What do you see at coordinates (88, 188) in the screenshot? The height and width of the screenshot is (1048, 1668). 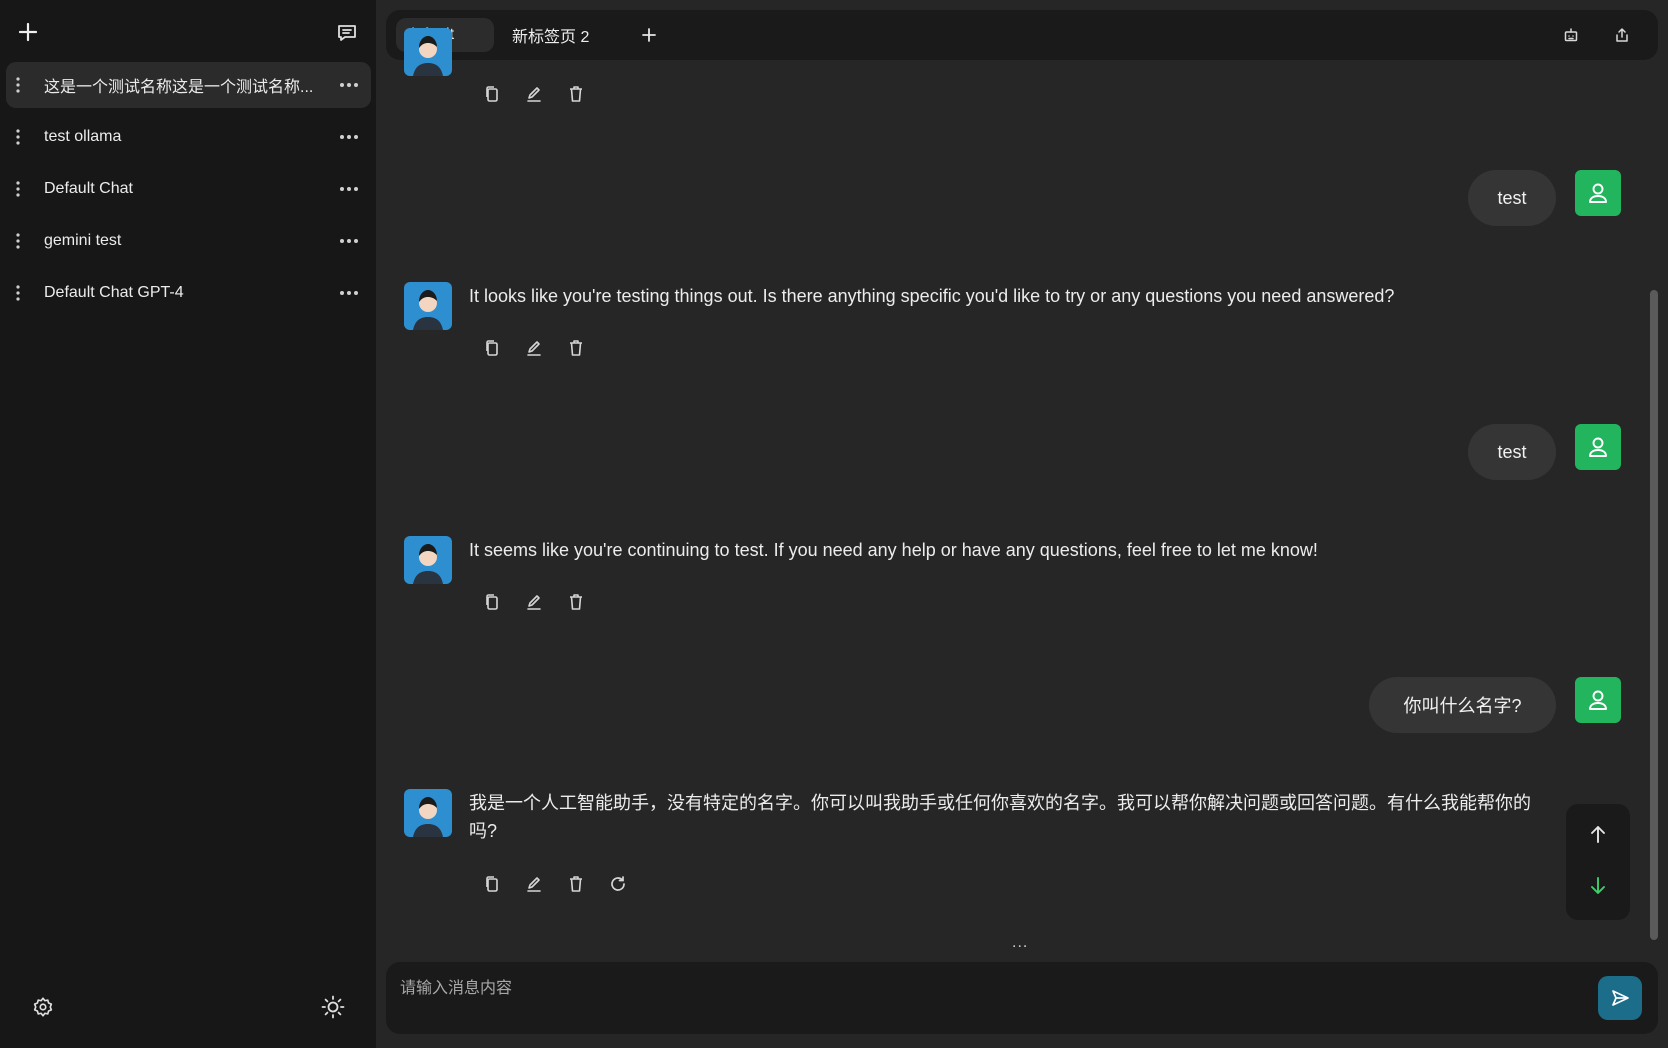 I see `chat-list-item-label: Default Chat` at bounding box center [88, 188].